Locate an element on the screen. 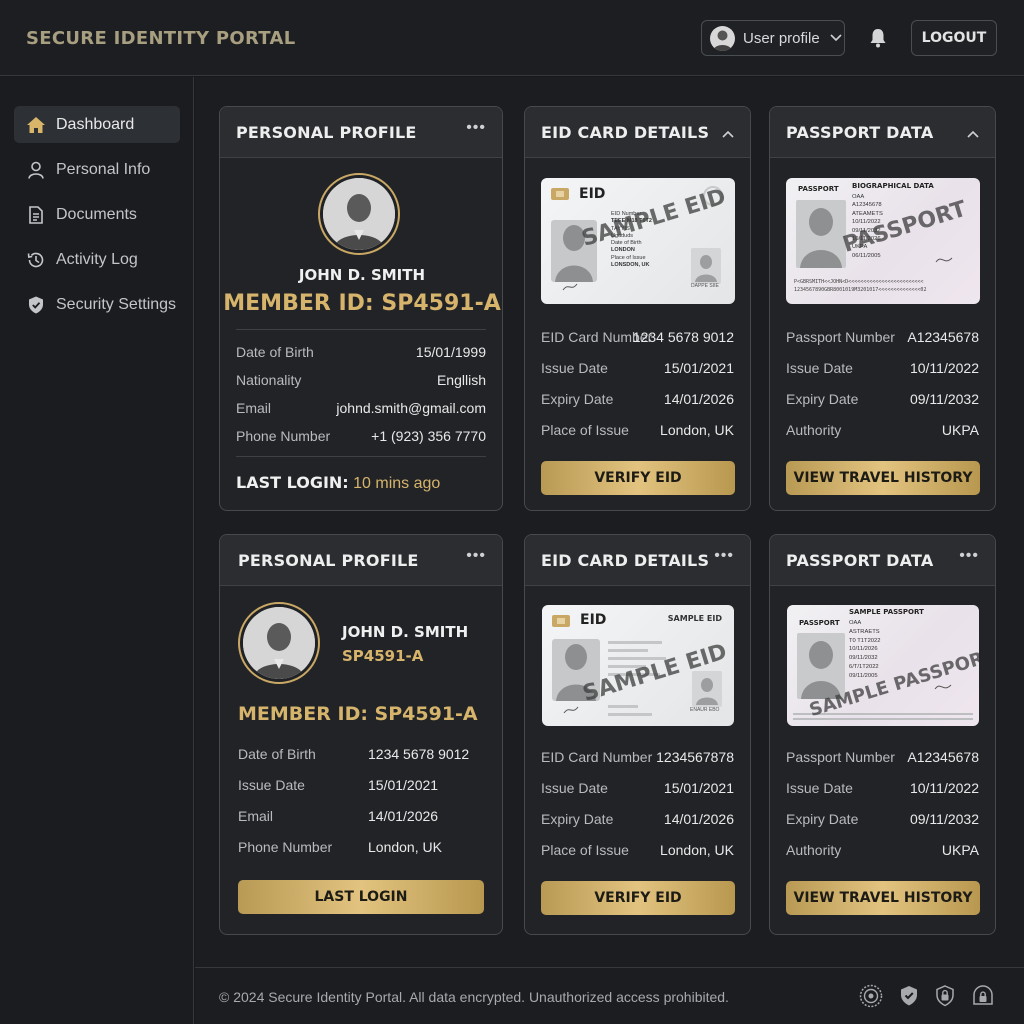 The width and height of the screenshot is (1024, 1024). passport-header: SAMPLE PASSPORT is located at coordinates (886, 612).